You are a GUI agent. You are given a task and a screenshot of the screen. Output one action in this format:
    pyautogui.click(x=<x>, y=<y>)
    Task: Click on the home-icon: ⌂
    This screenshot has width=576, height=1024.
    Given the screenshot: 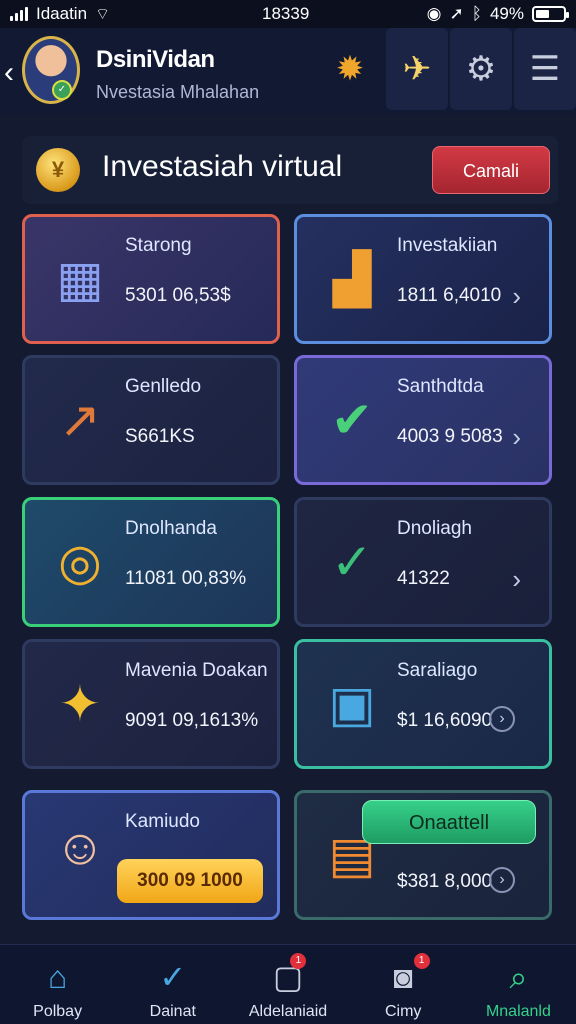 What is the action you would take?
    pyautogui.click(x=57, y=977)
    